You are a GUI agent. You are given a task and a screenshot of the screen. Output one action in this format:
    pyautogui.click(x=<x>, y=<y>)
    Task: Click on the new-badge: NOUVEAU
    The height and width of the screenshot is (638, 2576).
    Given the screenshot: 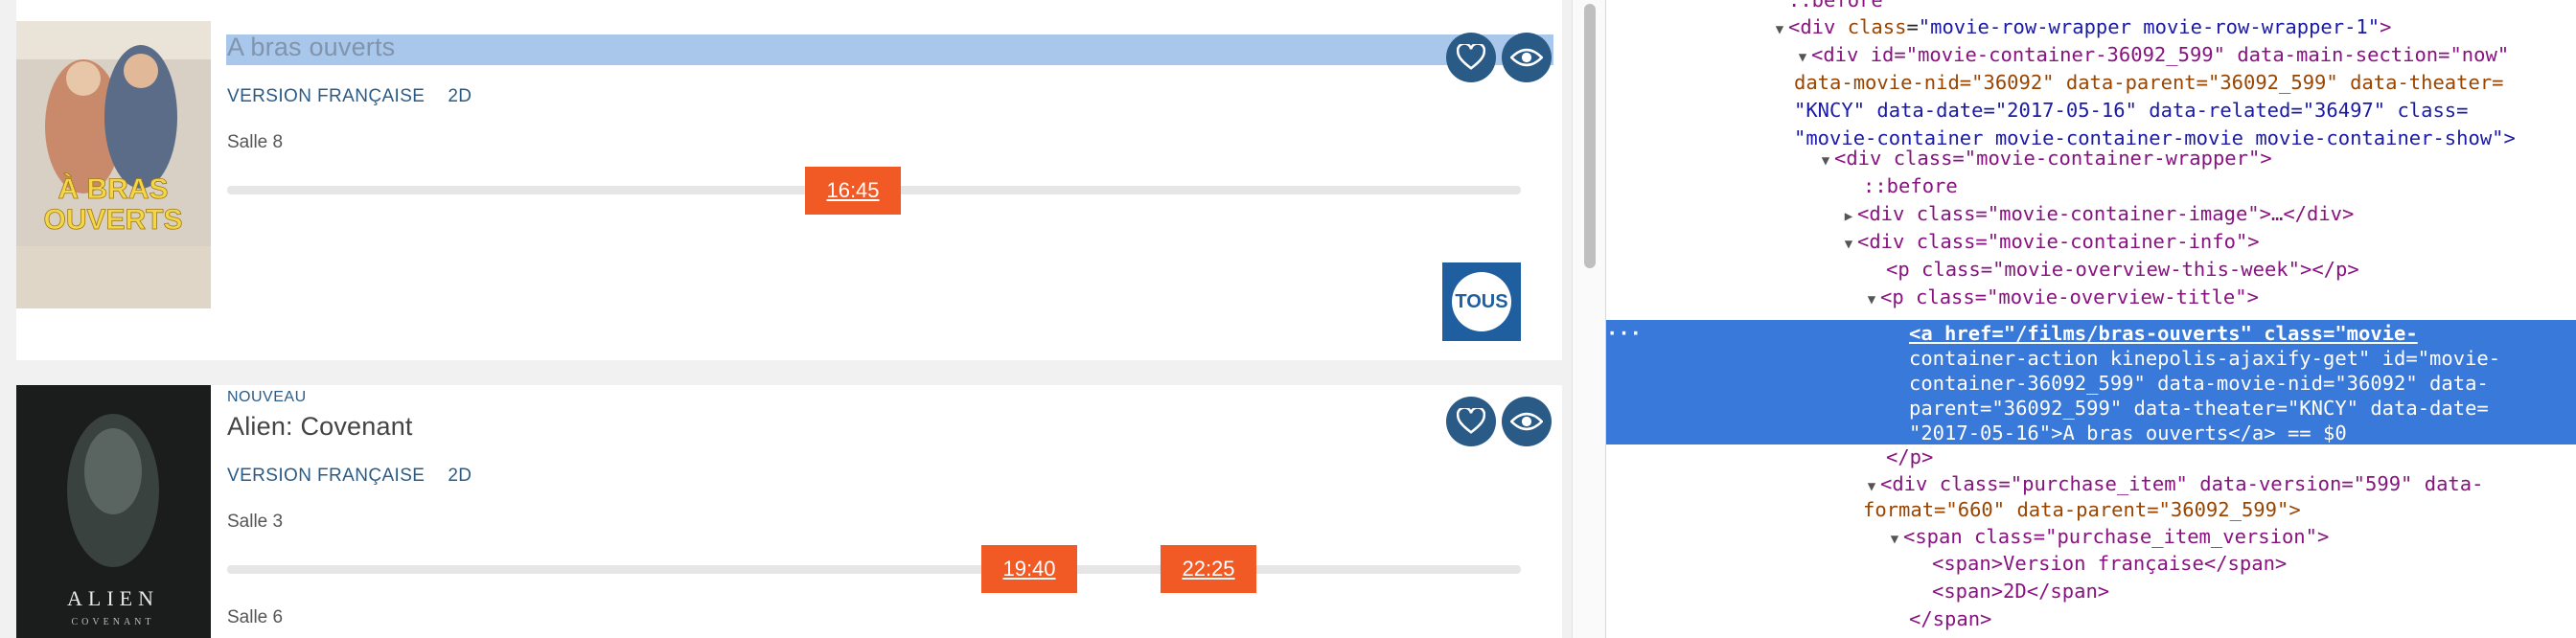 What is the action you would take?
    pyautogui.click(x=267, y=397)
    